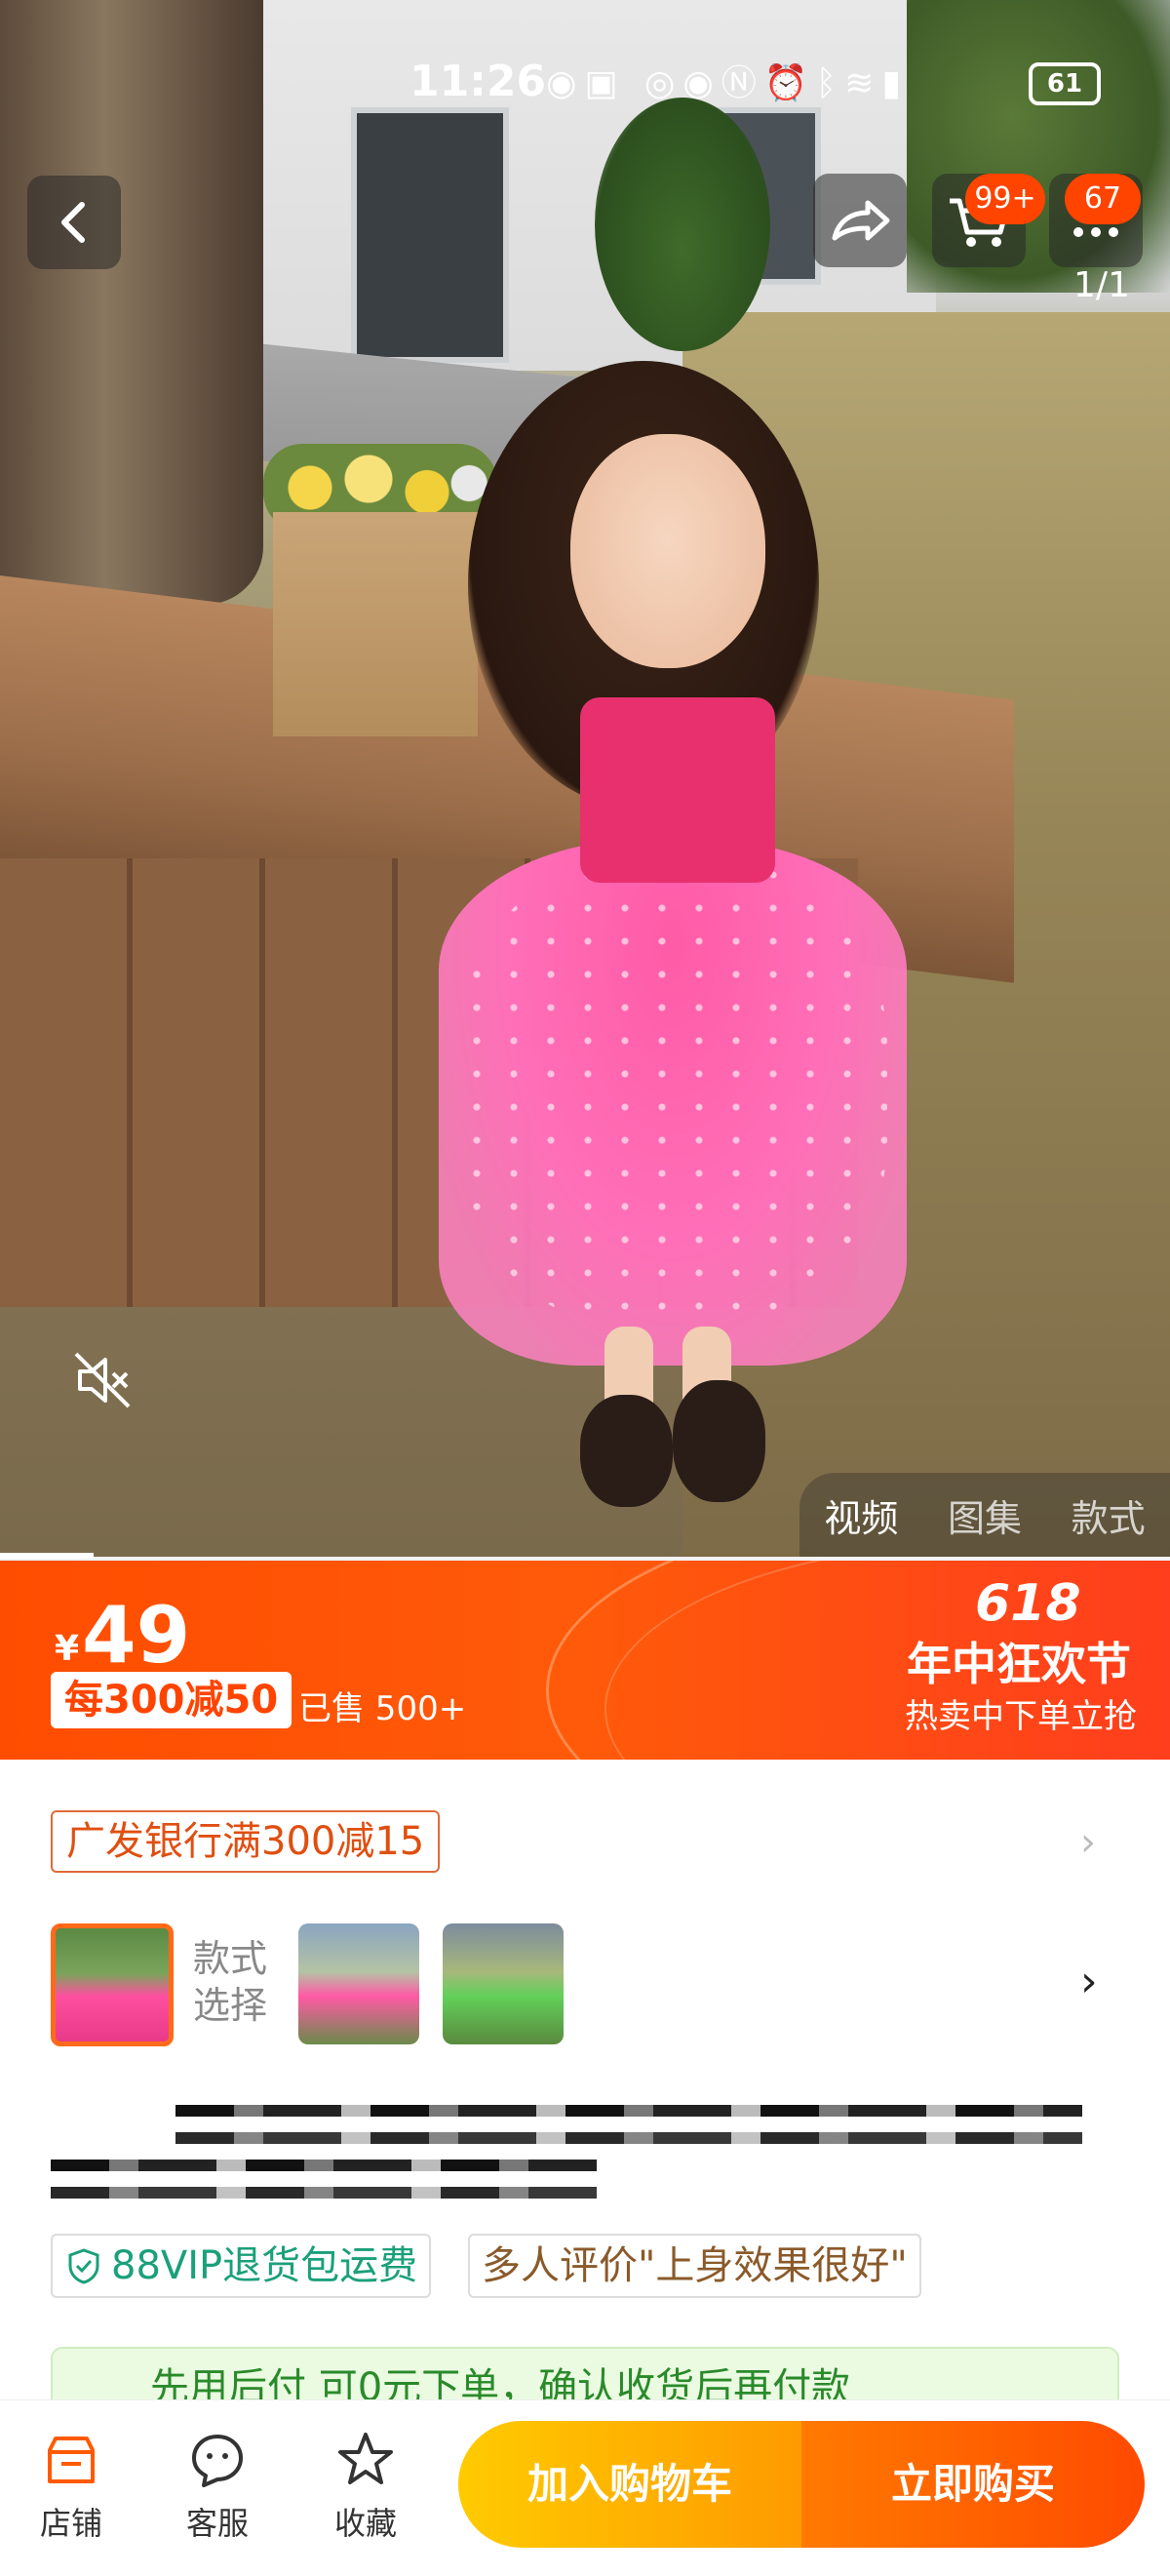 The height and width of the screenshot is (2576, 1170). I want to click on bank-coupon: 广发银行满300减15, so click(246, 1841).